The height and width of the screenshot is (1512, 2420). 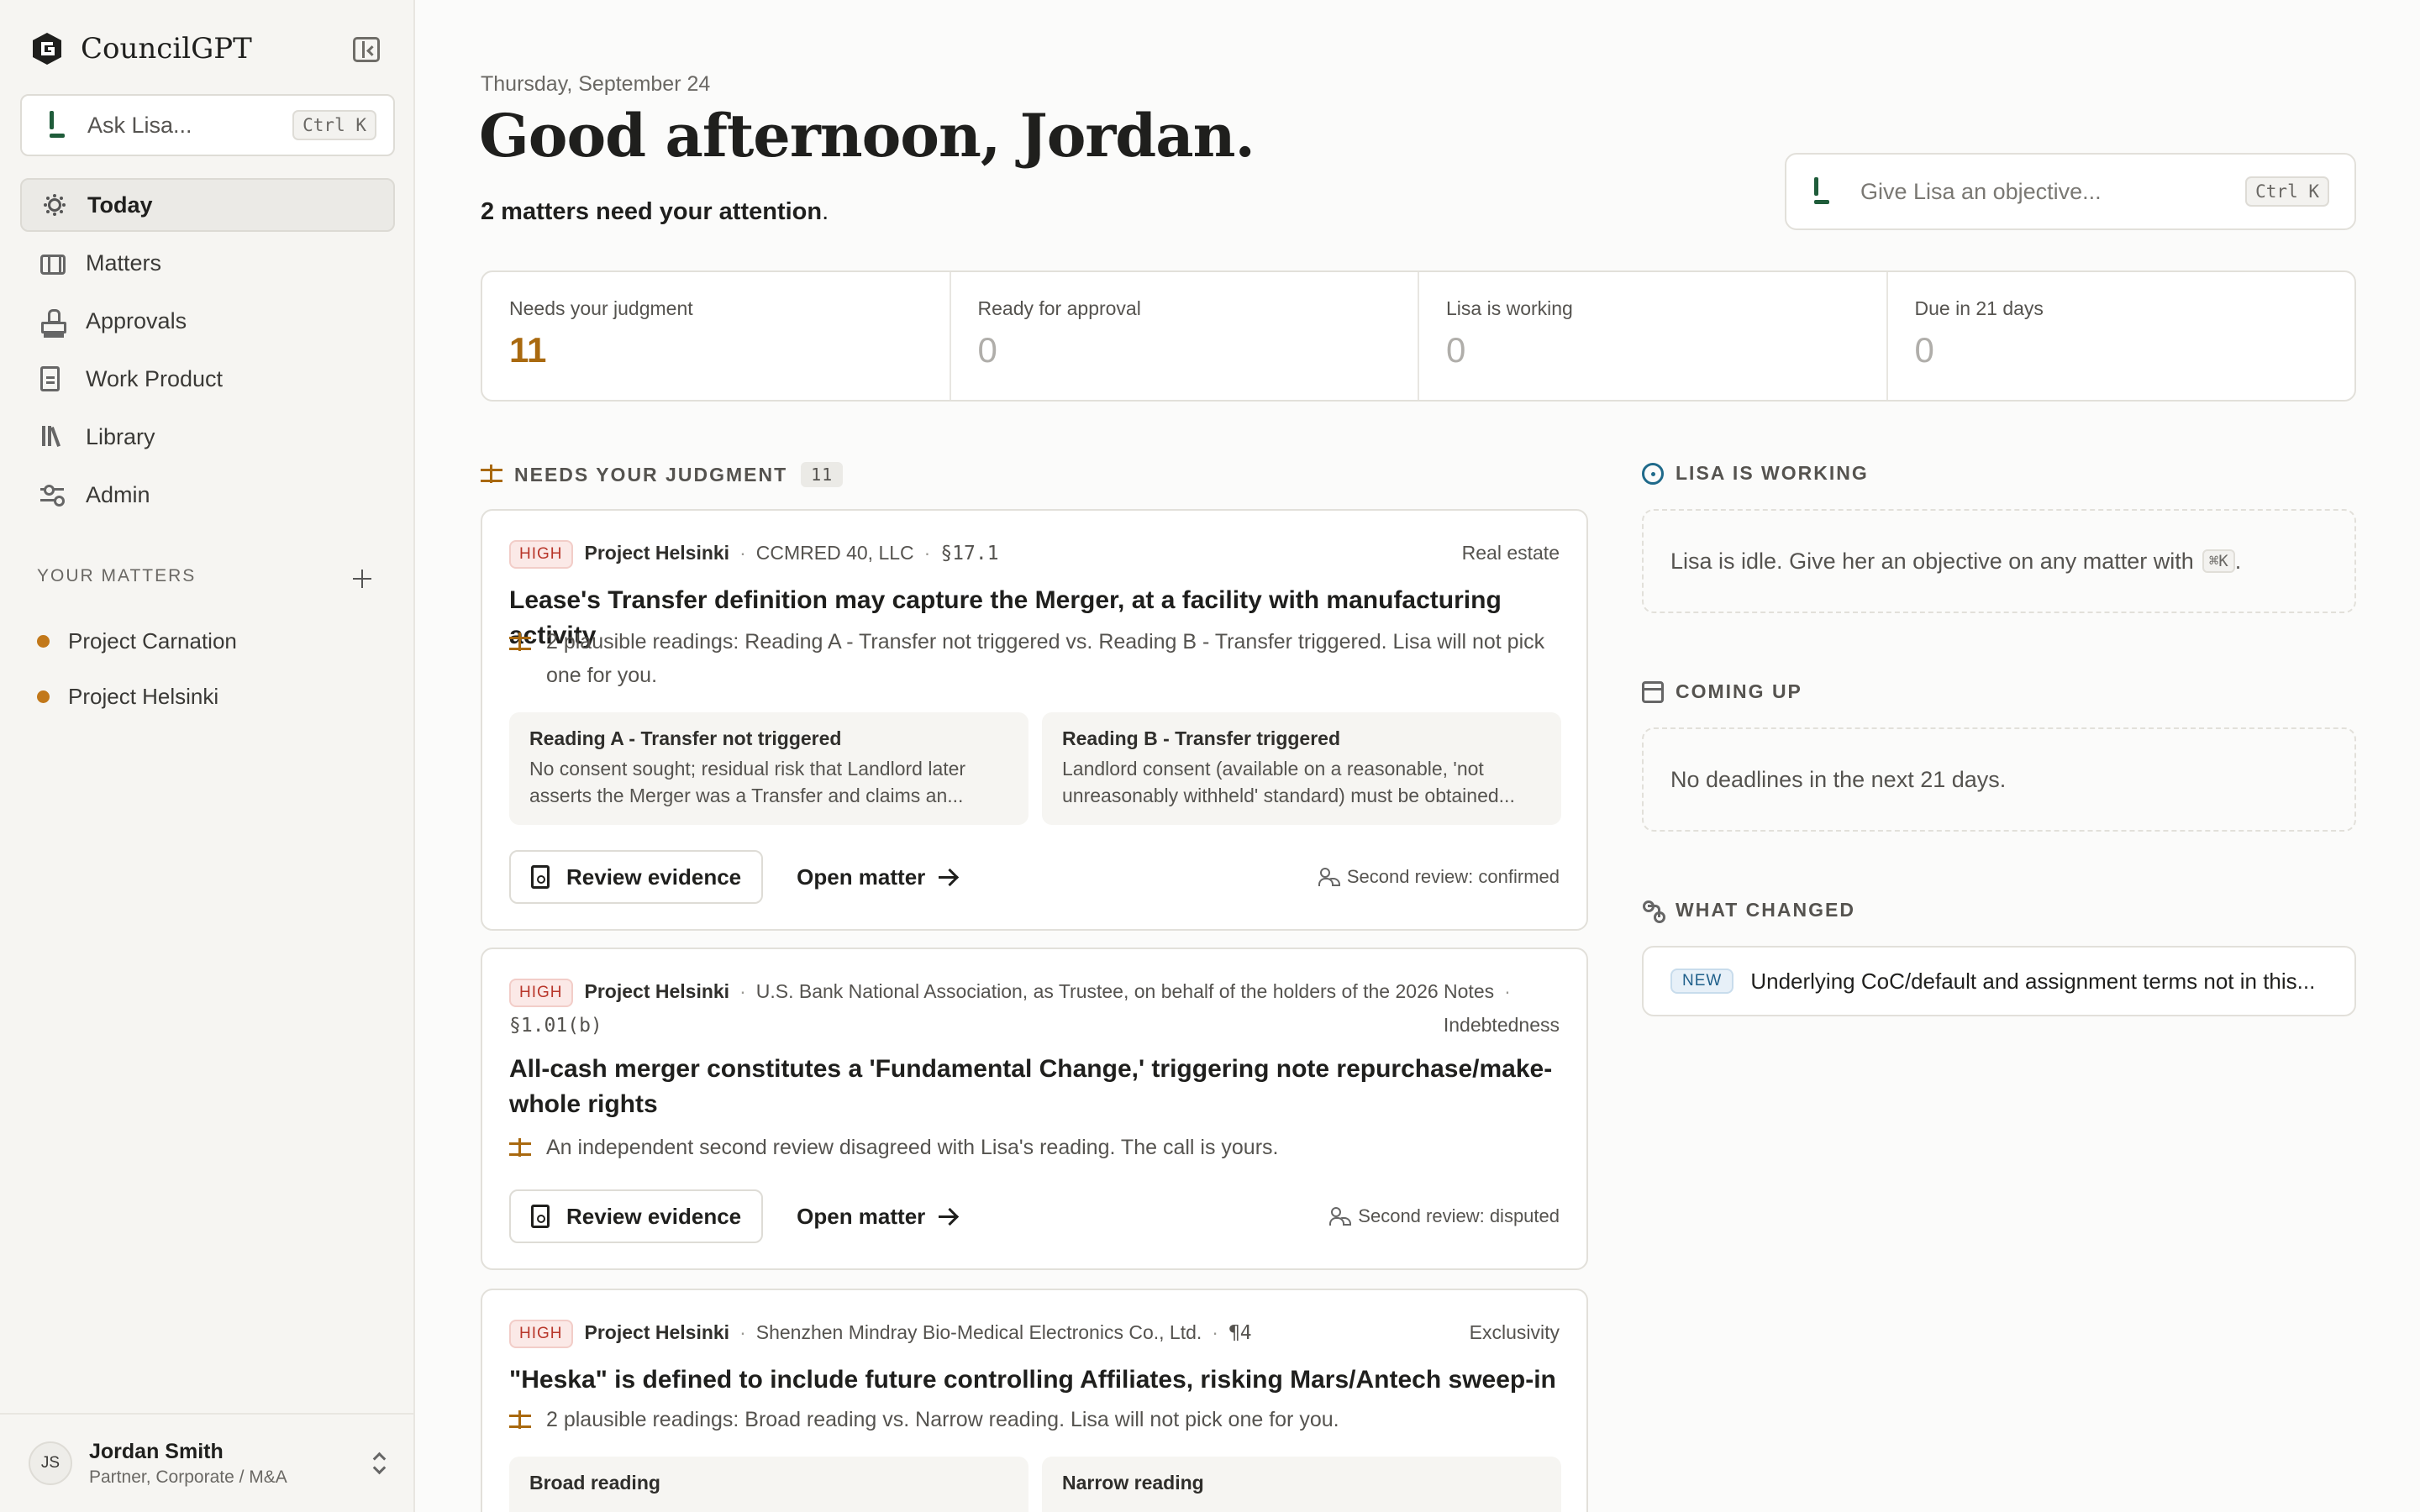 What do you see at coordinates (188, 1477) in the screenshot?
I see `user-role: Partner, Corporate / M&A` at bounding box center [188, 1477].